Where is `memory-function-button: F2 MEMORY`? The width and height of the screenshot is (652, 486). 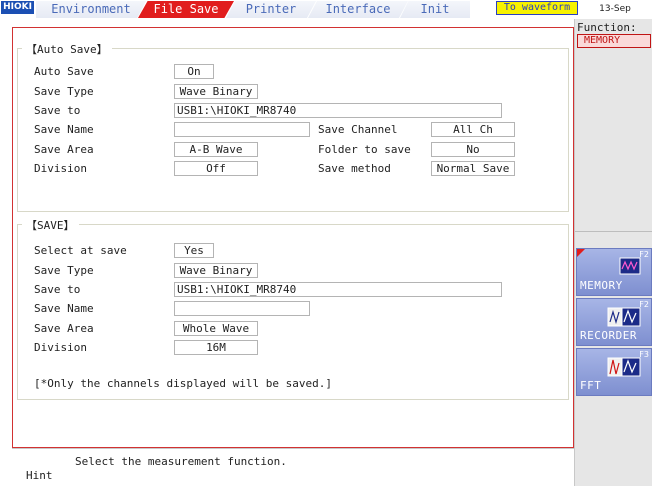
memory-function-button: F2 MEMORY is located at coordinates (614, 272).